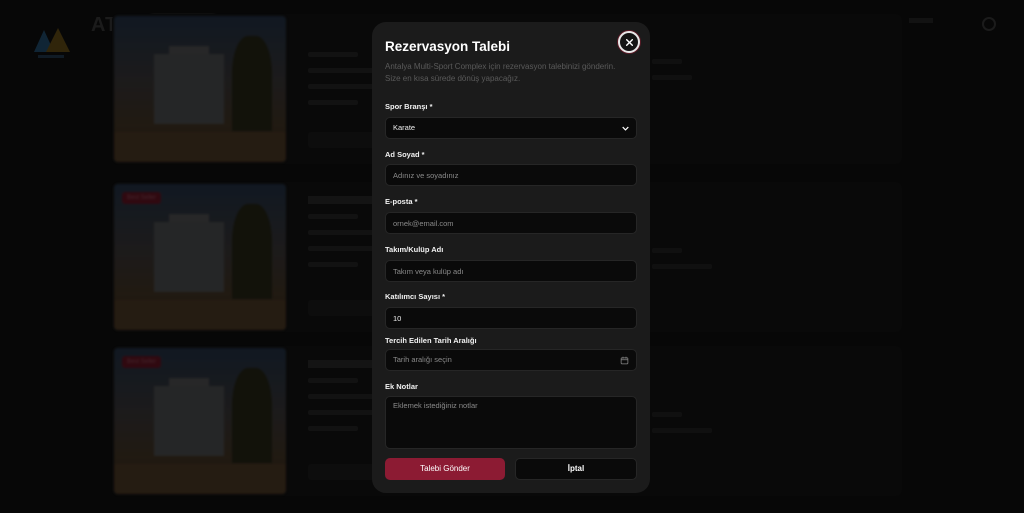 The height and width of the screenshot is (513, 1024). Describe the element at coordinates (624, 360) in the screenshot. I see `calendar-icon` at that location.